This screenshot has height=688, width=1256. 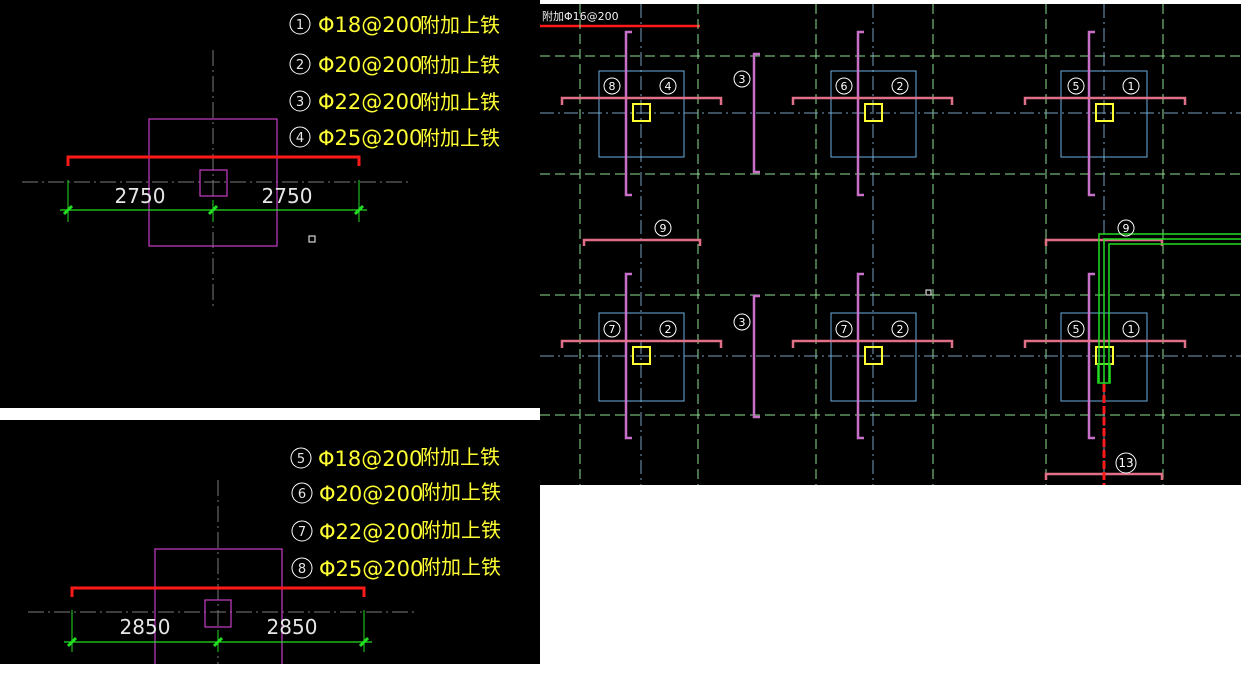 I want to click on legend-item: 4 Φ25@200 附加上铁, so click(x=394, y=138).